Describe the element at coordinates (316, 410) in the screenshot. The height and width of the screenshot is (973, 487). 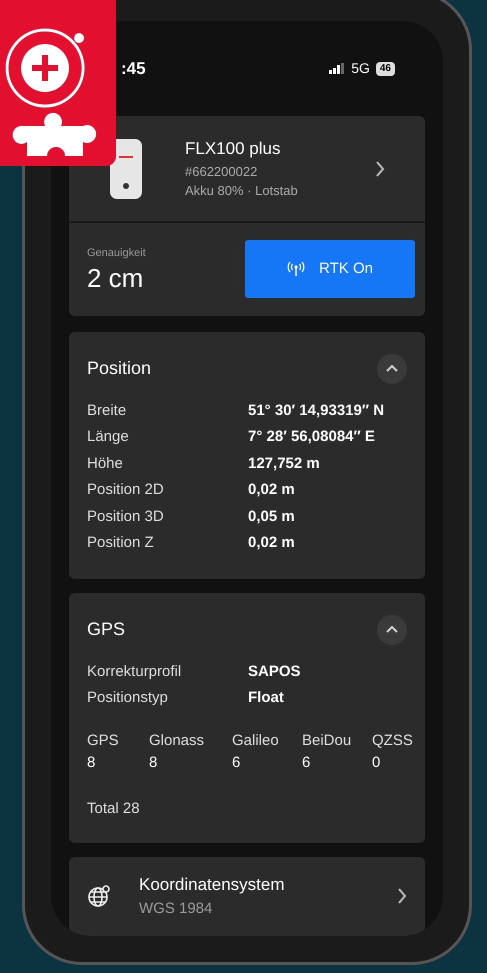
I see `field-value: 51° 30′ 14,93319″ N` at that location.